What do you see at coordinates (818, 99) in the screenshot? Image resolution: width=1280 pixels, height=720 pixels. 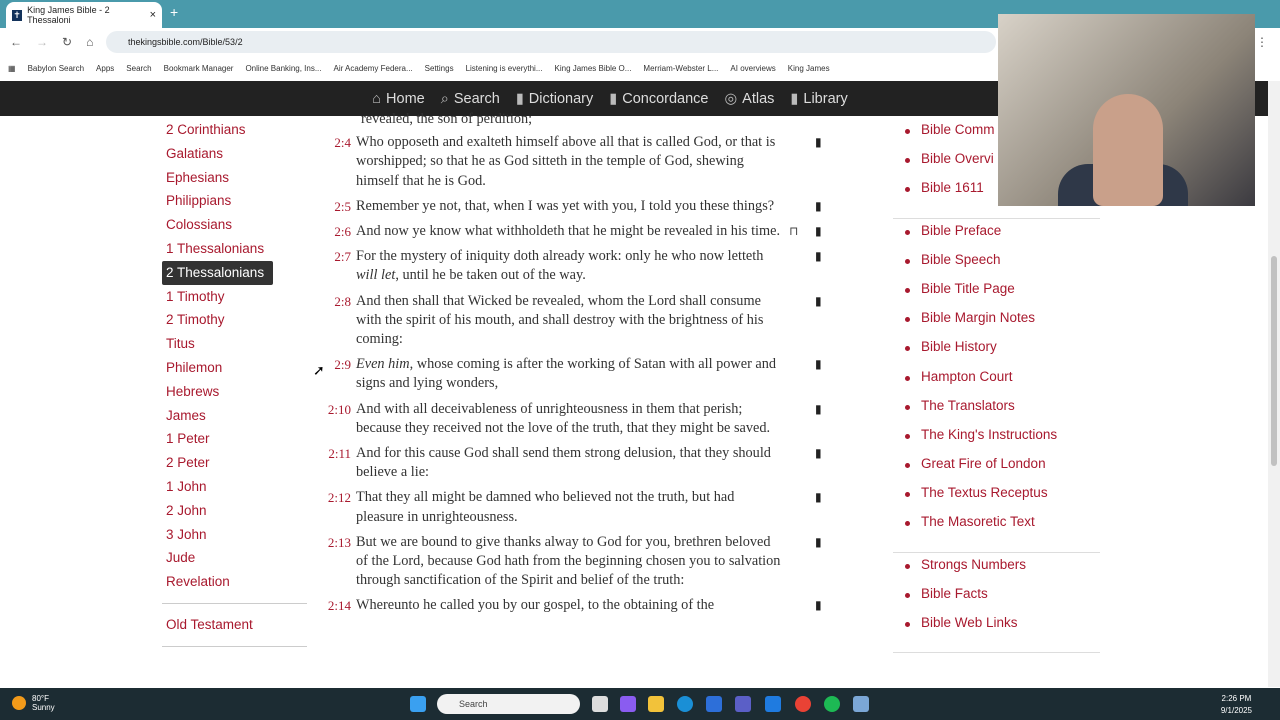 I see `nav-library: ▮ Library` at bounding box center [818, 99].